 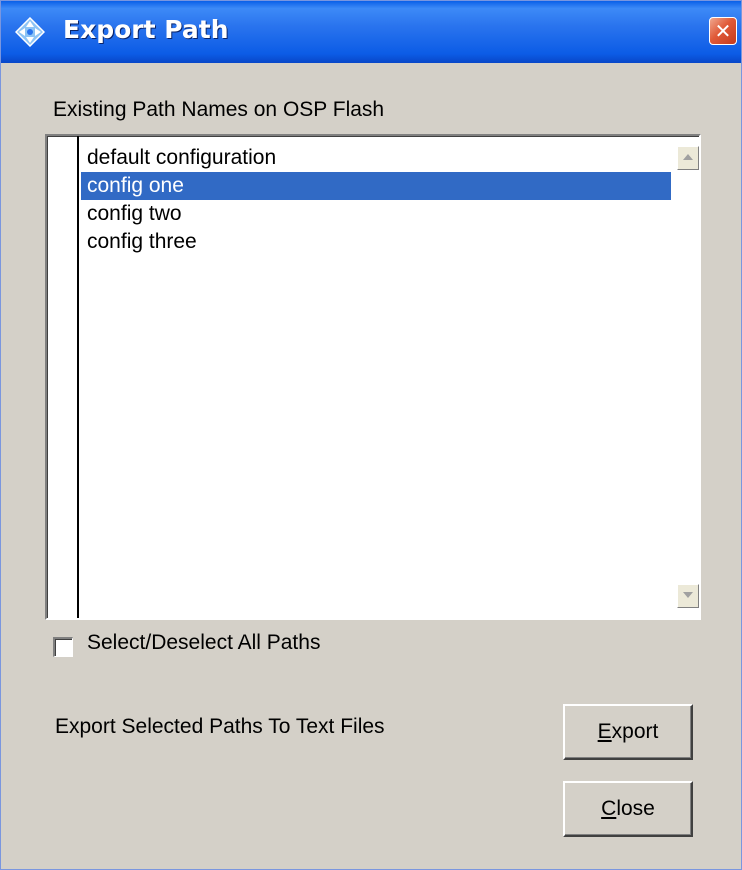 I want to click on path-list-item: default configuration, so click(x=376, y=158).